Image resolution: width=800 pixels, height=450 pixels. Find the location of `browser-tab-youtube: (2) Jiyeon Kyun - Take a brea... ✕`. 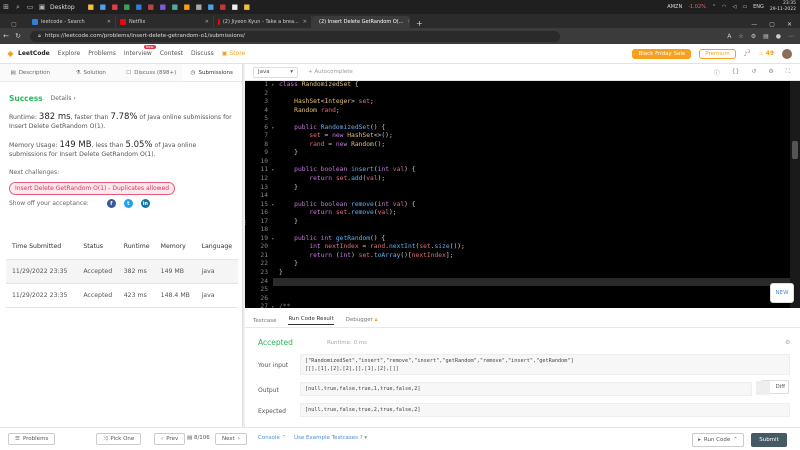

browser-tab-youtube: (2) Jiyeon Kyun - Take a brea... ✕ is located at coordinates (263, 22).